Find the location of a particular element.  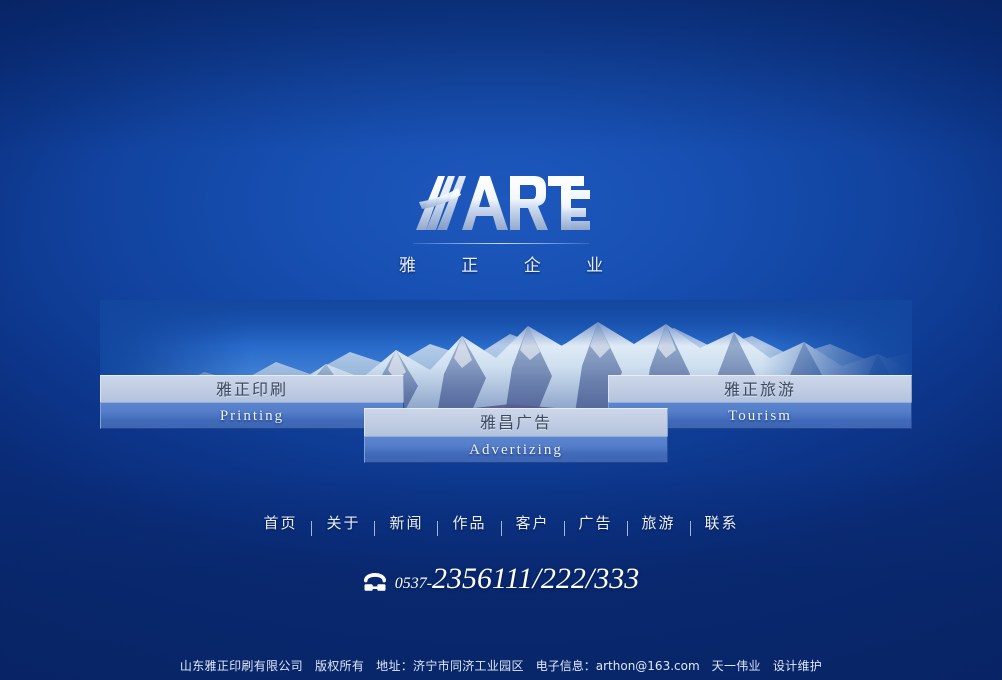

section-button-printing: 雅正印刷 Printing is located at coordinates (252, 402).